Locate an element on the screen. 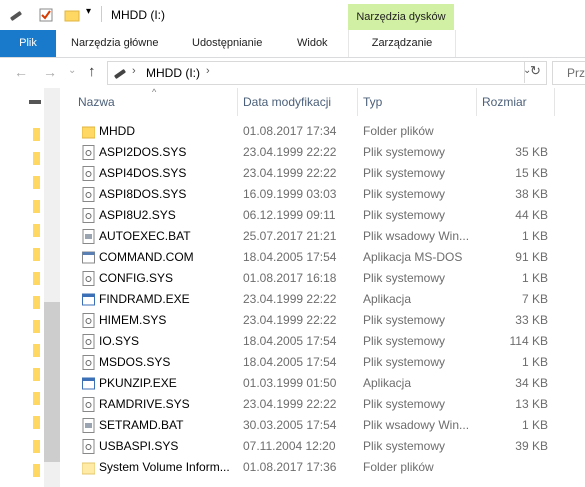  back-arrow-icon: ← is located at coordinates (21, 72).